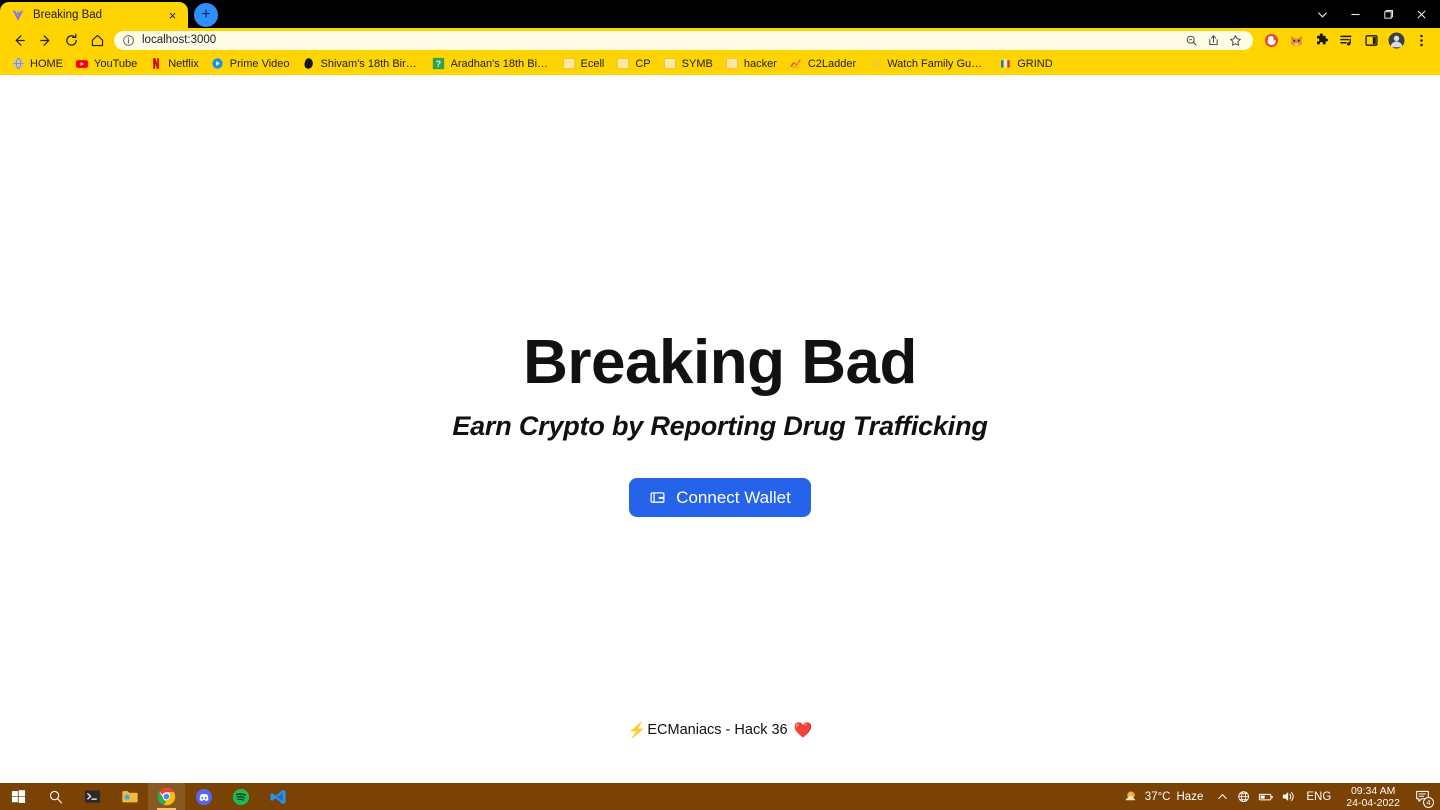  Describe the element at coordinates (720, 796) in the screenshot. I see `windows-taskbar: 37°C Haze ENG 09:34 AM 24-04-2022 4` at that location.